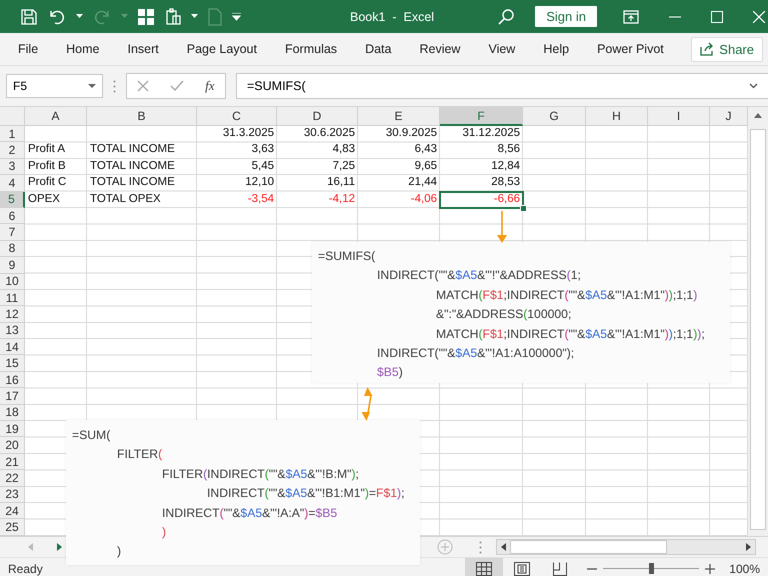 Image resolution: width=768 pixels, height=576 pixels. What do you see at coordinates (679, 116) in the screenshot?
I see `column-header: I` at bounding box center [679, 116].